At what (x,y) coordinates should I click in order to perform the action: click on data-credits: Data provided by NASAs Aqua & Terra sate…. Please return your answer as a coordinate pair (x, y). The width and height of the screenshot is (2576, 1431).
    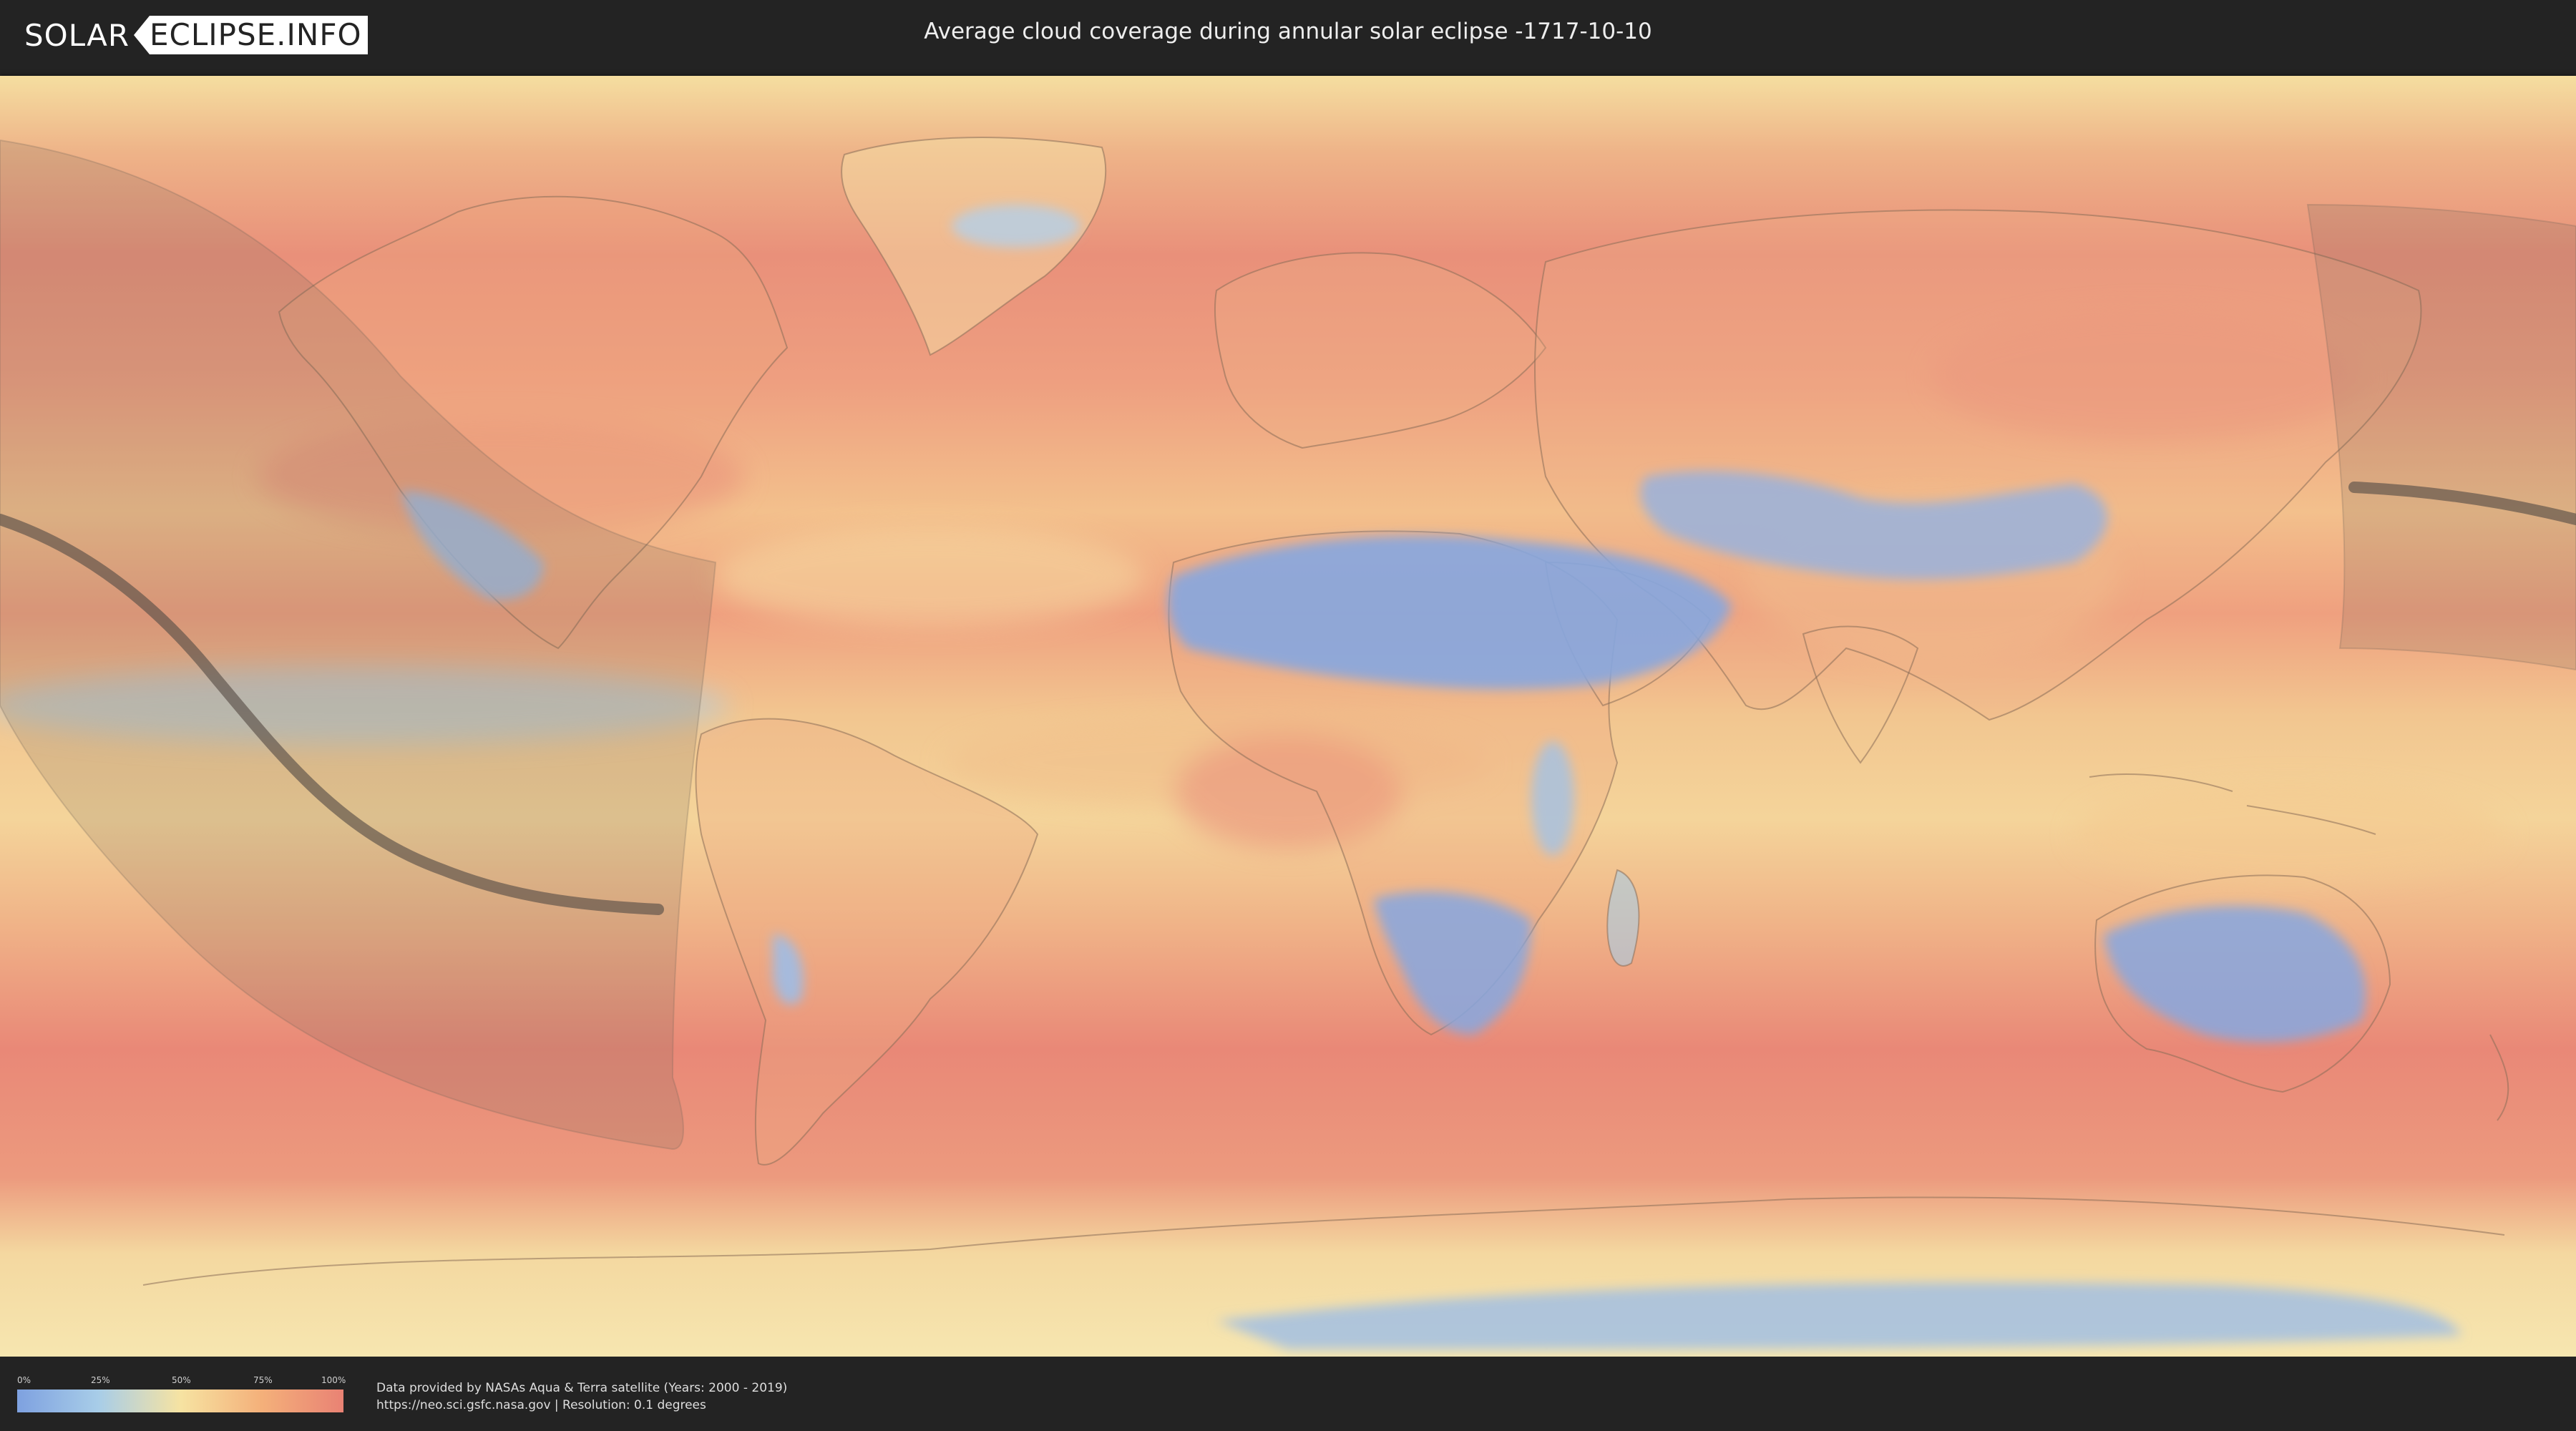
    Looking at the image, I should click on (581, 1396).